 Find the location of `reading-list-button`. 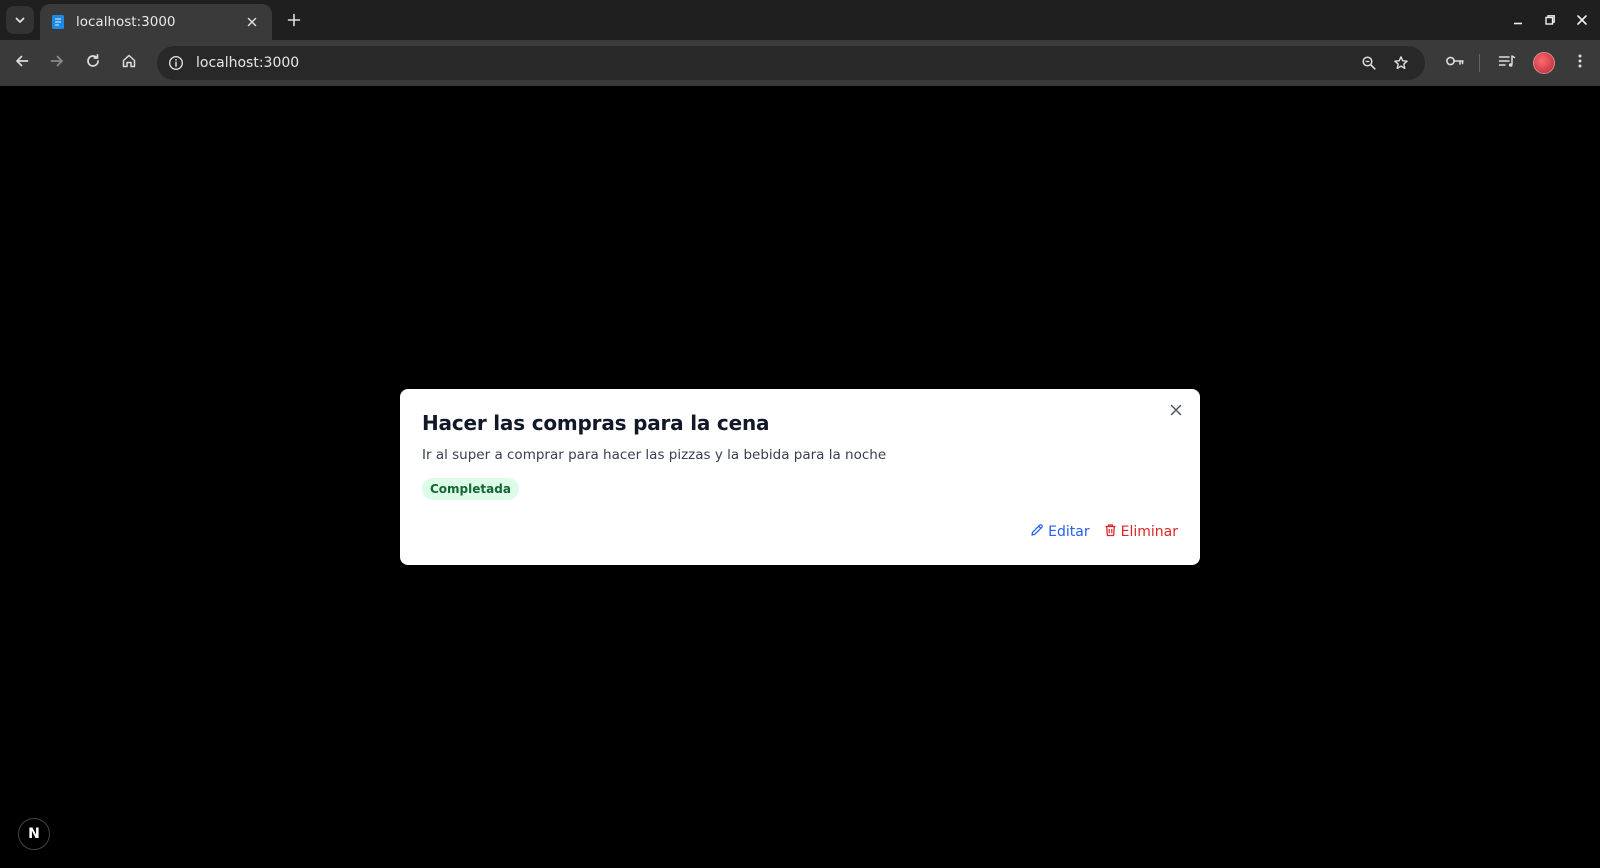

reading-list-button is located at coordinates (1507, 63).